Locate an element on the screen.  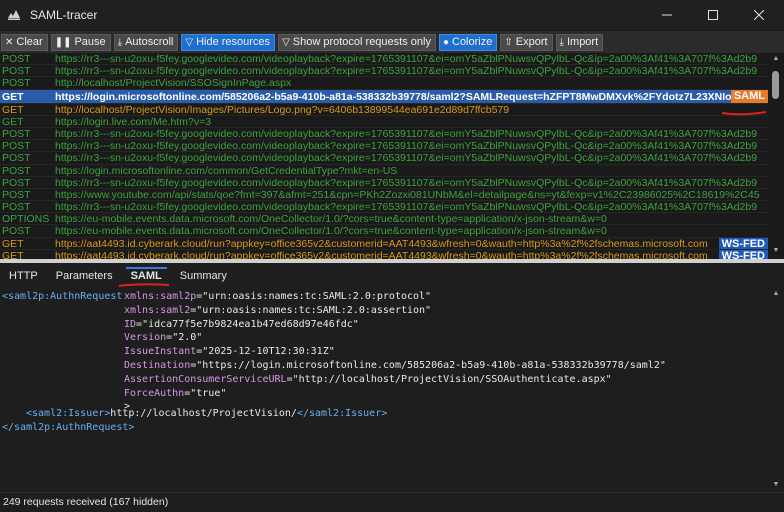
title-bar: SAML-tracer is located at coordinates (392, 15).